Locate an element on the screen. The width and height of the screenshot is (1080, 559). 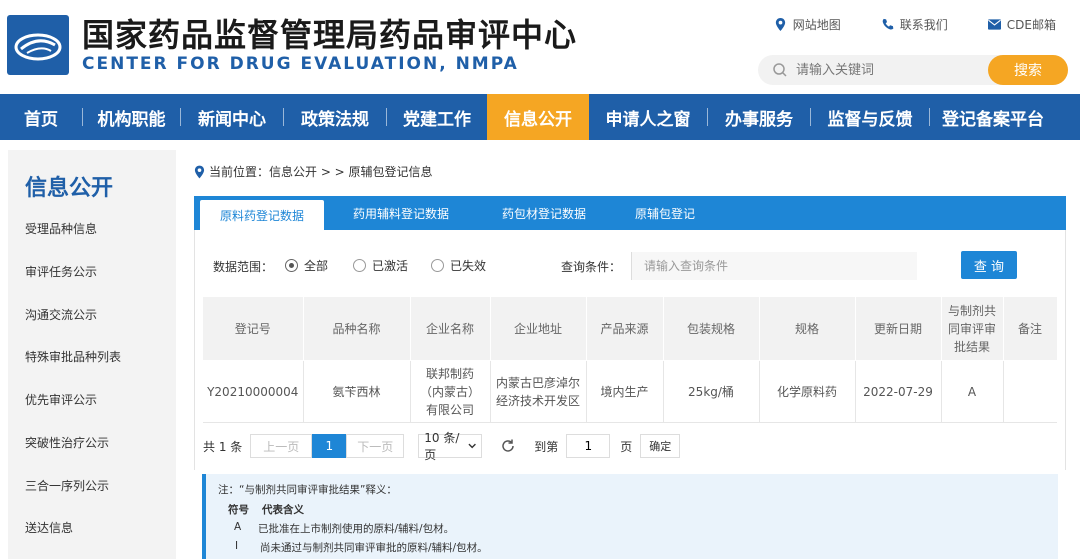
cell-update-date: 2022-07-29 is located at coordinates (897, 391).